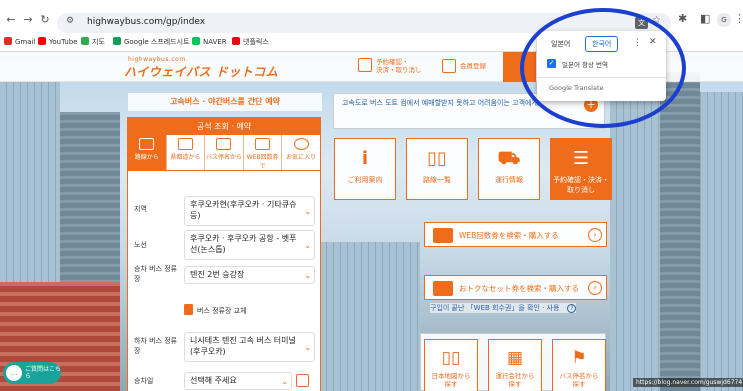 This screenshot has height=391, width=743. What do you see at coordinates (601, 77) in the screenshot?
I see `divider` at bounding box center [601, 77].